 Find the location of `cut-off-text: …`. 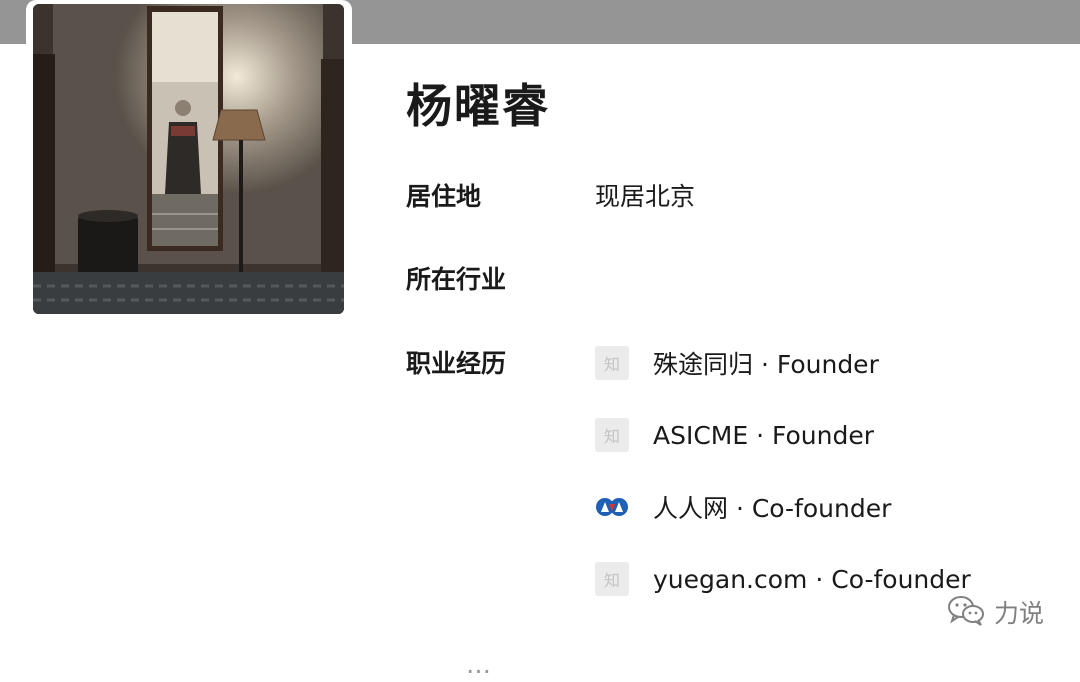

cut-off-text: … is located at coordinates (478, 664).